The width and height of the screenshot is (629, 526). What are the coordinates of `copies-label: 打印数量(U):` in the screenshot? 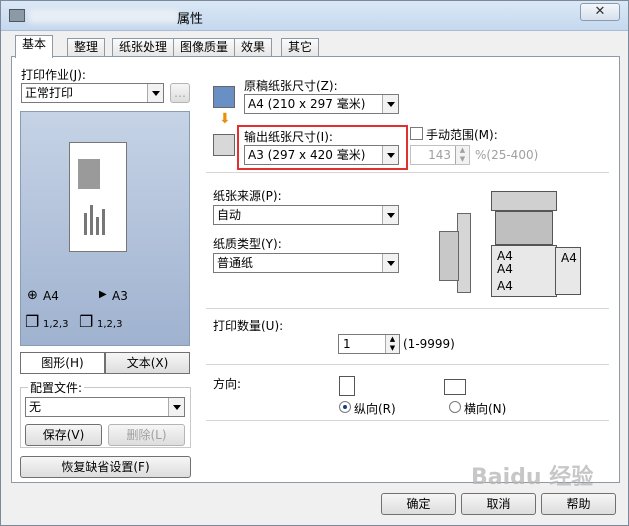 It's located at (248, 326).